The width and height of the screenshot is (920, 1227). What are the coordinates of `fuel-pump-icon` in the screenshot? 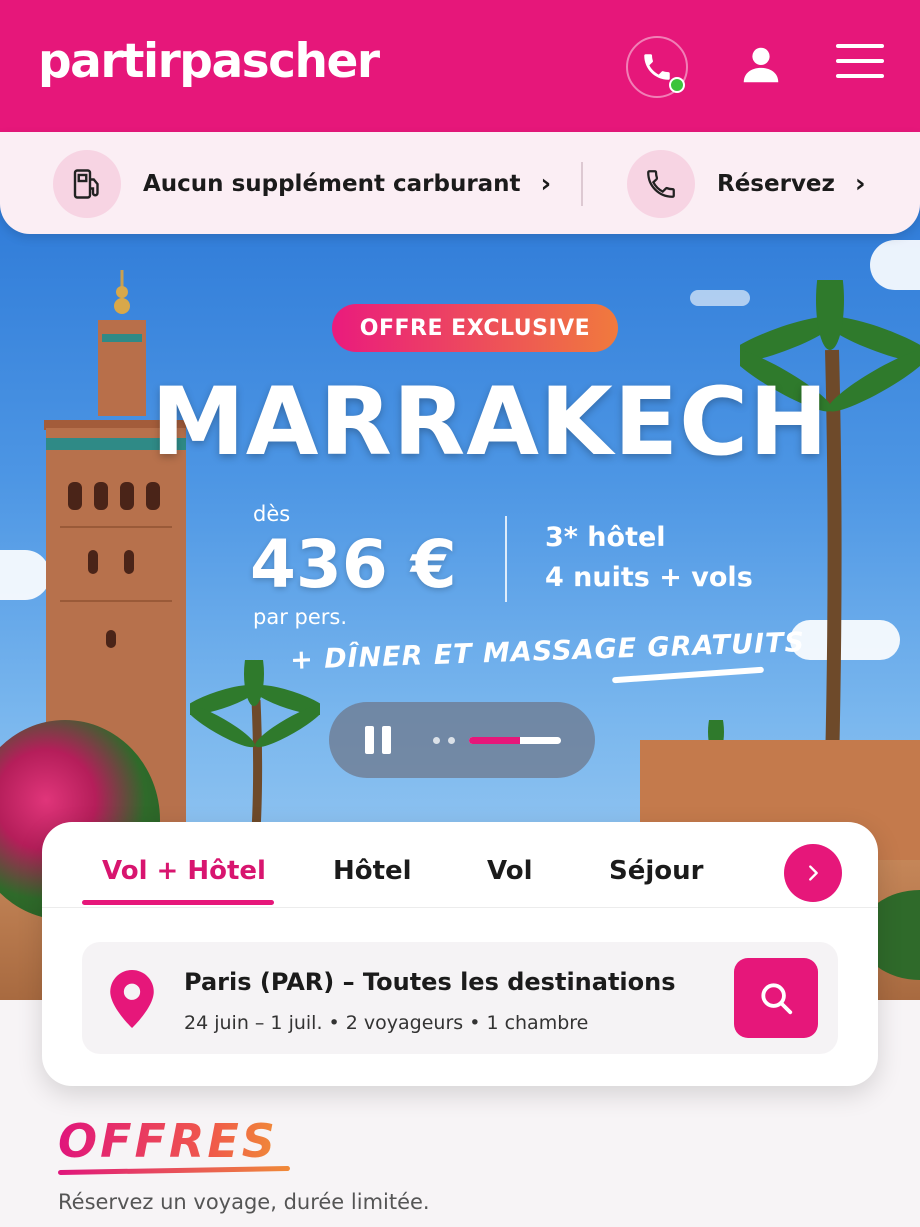 It's located at (86, 184).